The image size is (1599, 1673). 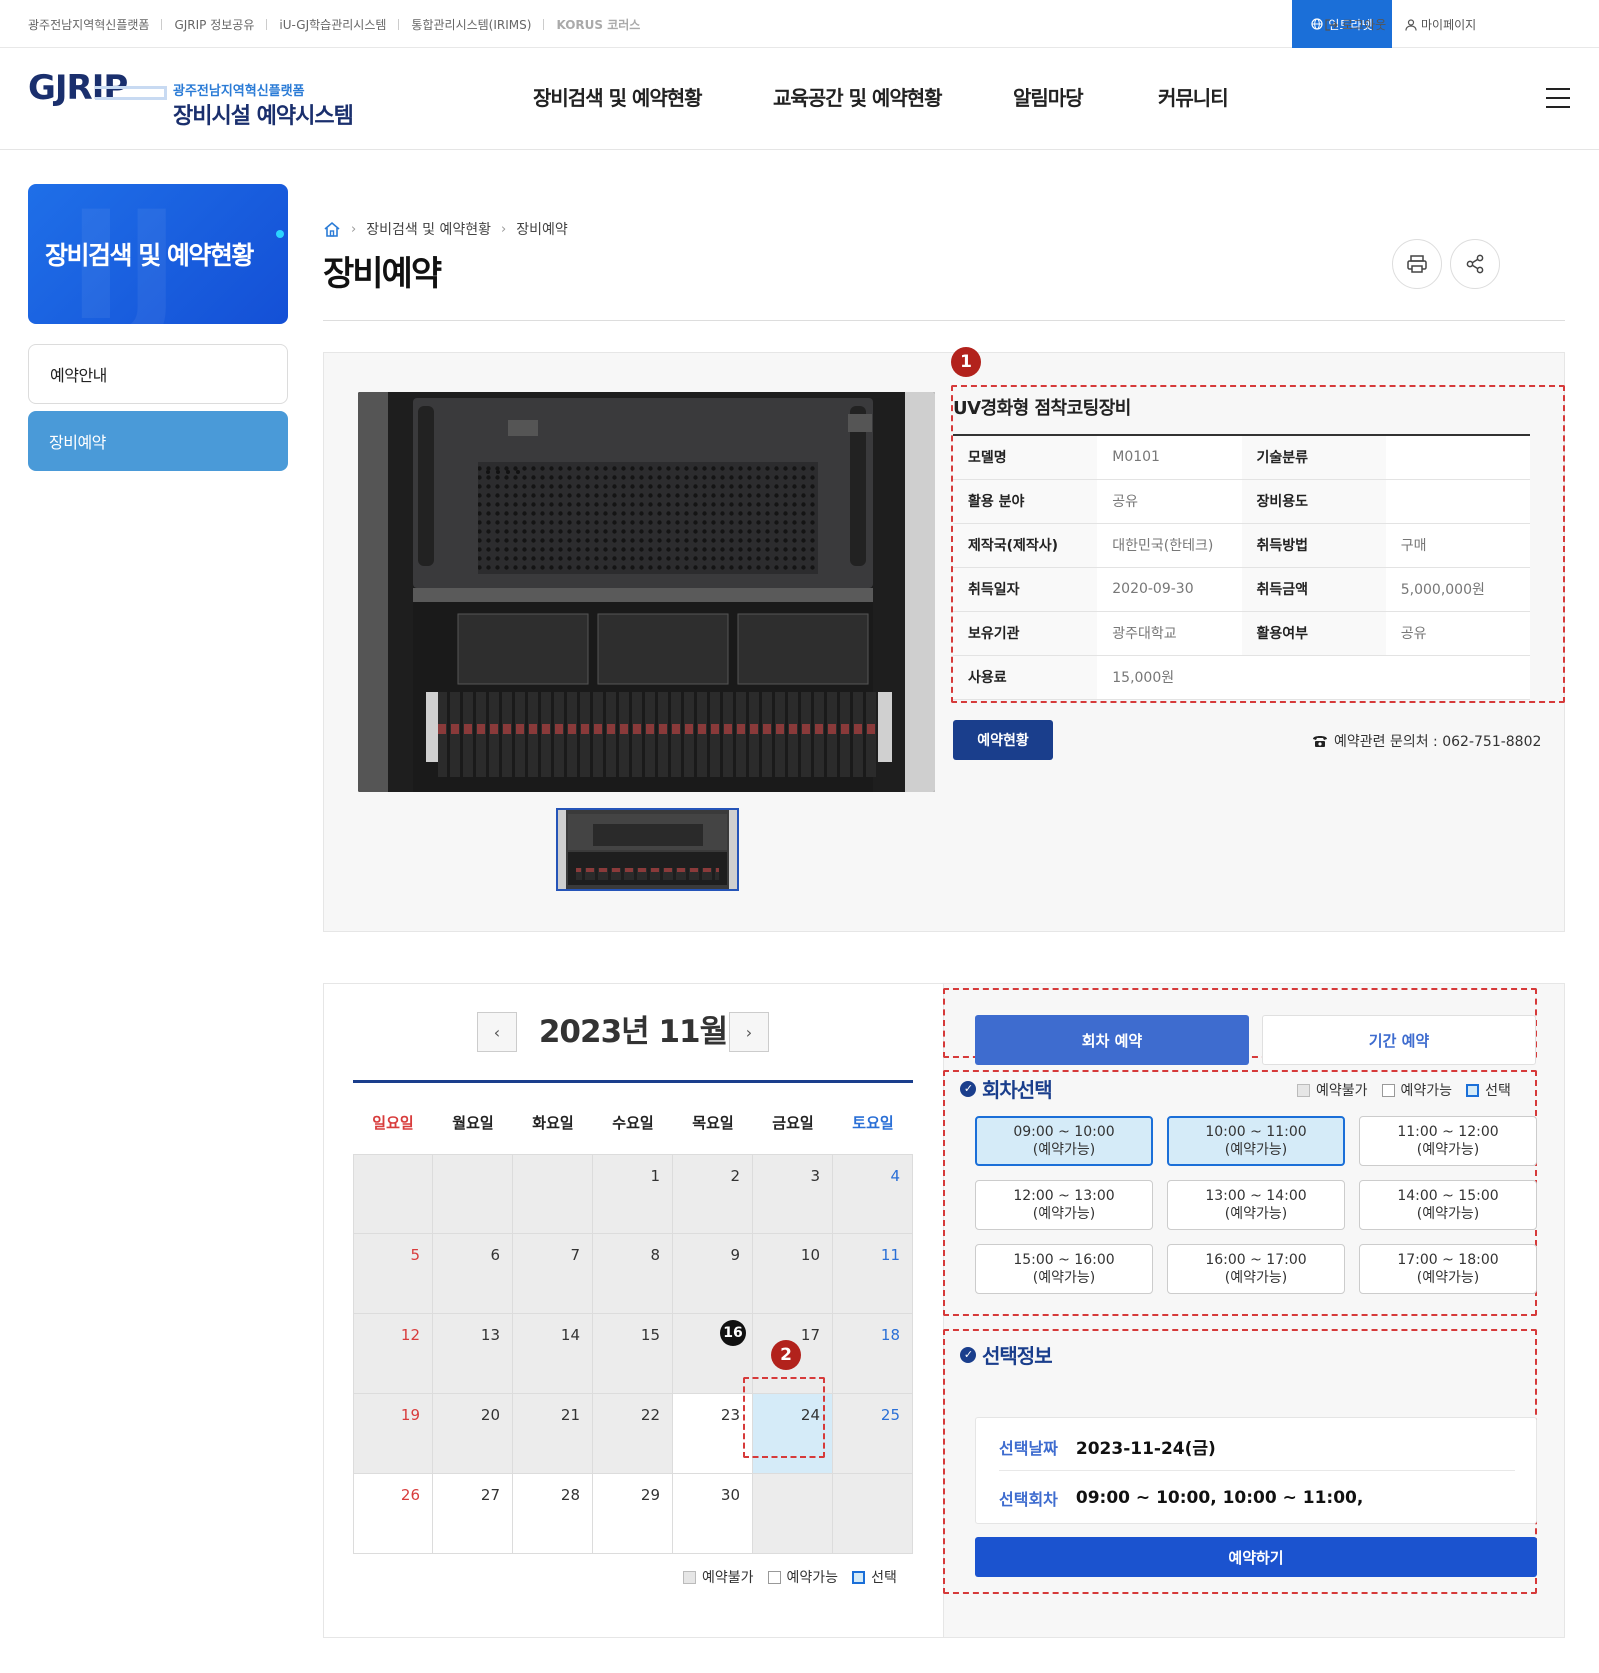 What do you see at coordinates (793, 1274) in the screenshot?
I see `calendar-day: 10` at bounding box center [793, 1274].